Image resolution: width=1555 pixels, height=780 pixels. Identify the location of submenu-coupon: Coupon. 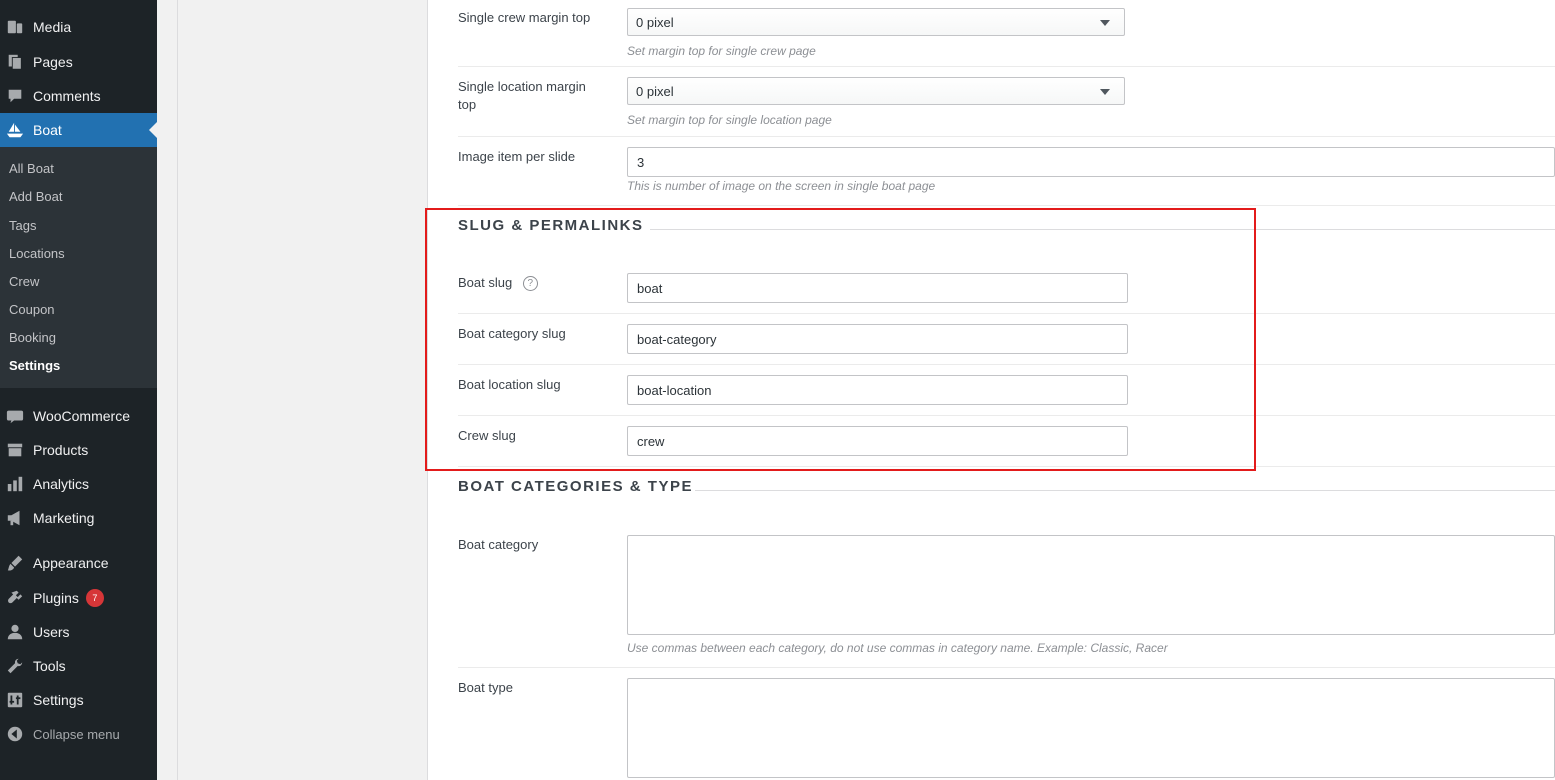
(32, 309).